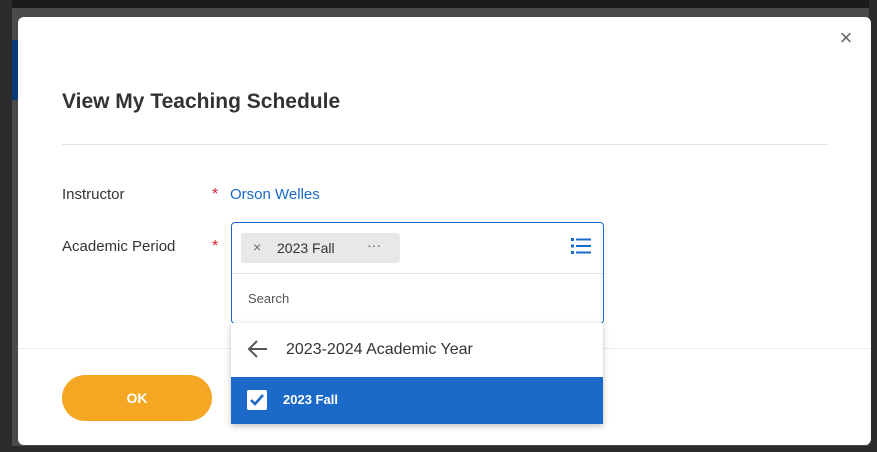 This screenshot has width=877, height=452. I want to click on selected-pill: × 2023 Fall ···, so click(320, 248).